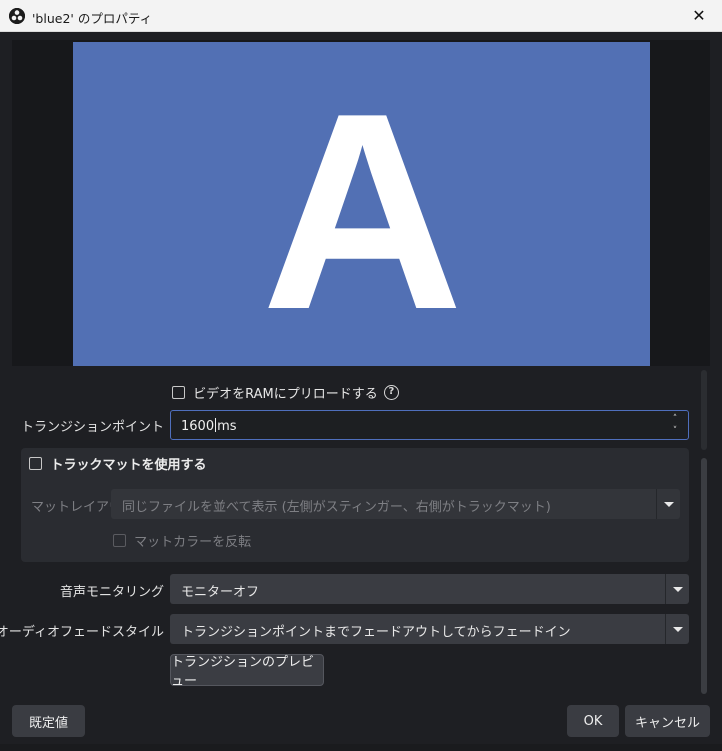 The height and width of the screenshot is (751, 722). What do you see at coordinates (675, 431) in the screenshot?
I see `spin-down-icon: ˅` at bounding box center [675, 431].